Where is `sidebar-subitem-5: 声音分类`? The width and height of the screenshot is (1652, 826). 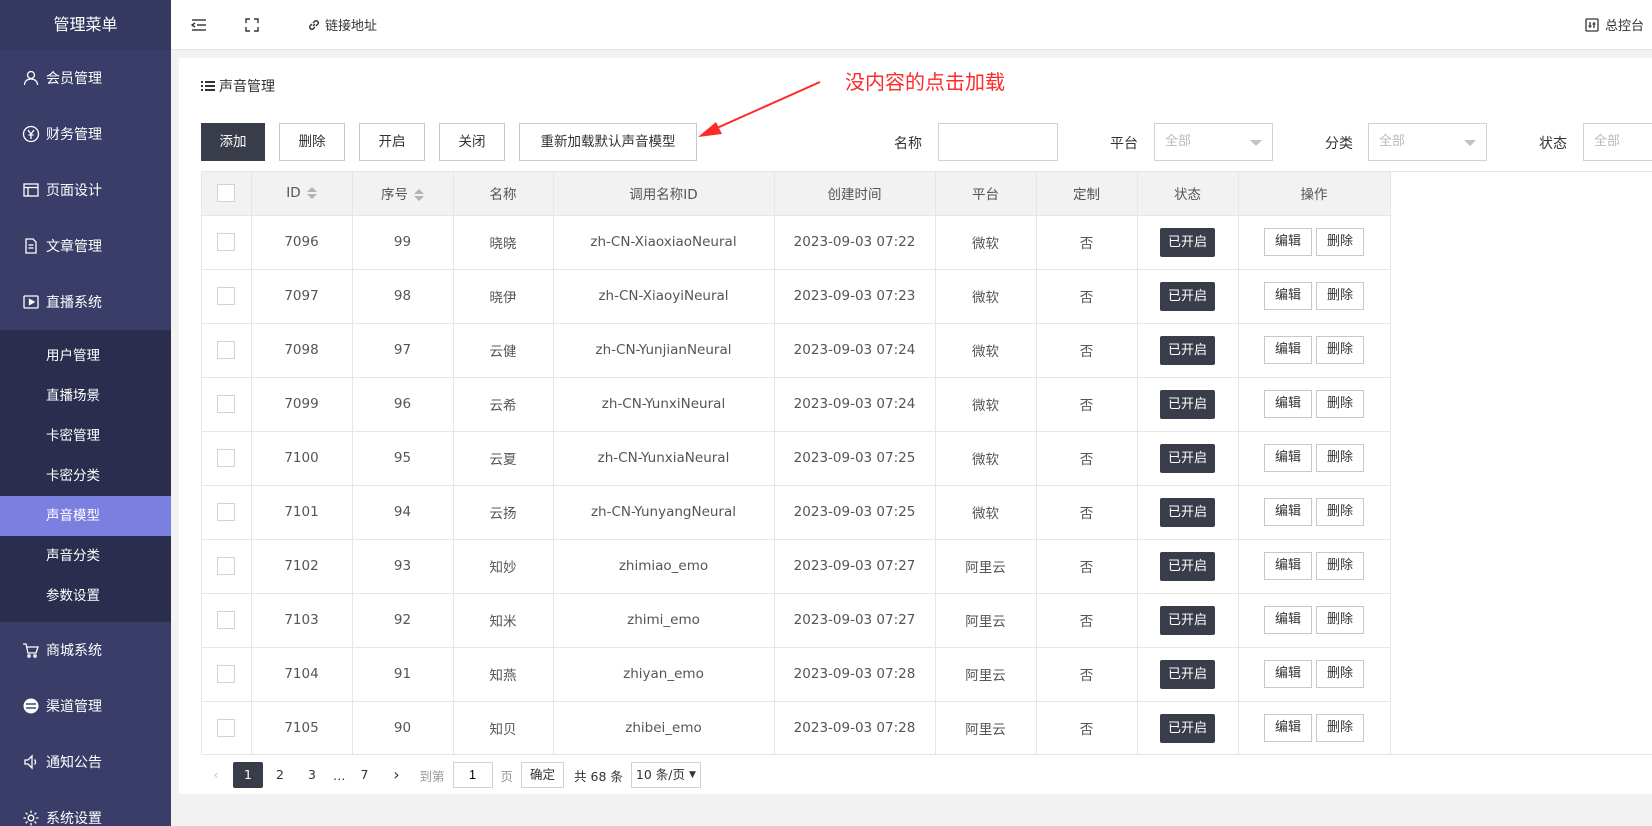 sidebar-subitem-5: 声音分类 is located at coordinates (85, 556).